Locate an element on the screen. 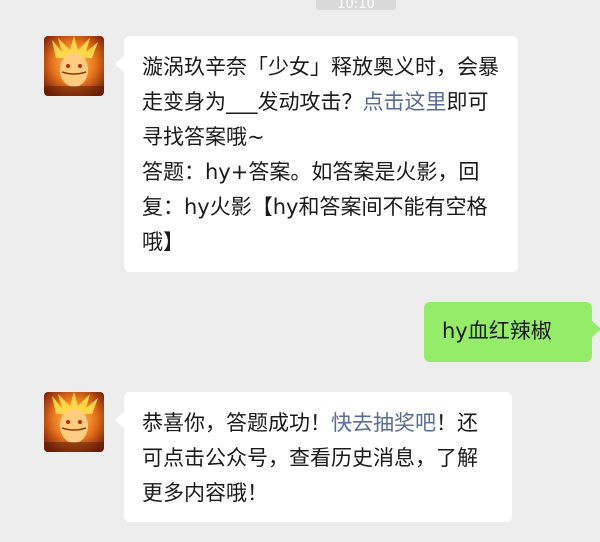 This screenshot has width=600, height=542. message-bubble-outgoing: hy血红辣椒 is located at coordinates (512, 332).